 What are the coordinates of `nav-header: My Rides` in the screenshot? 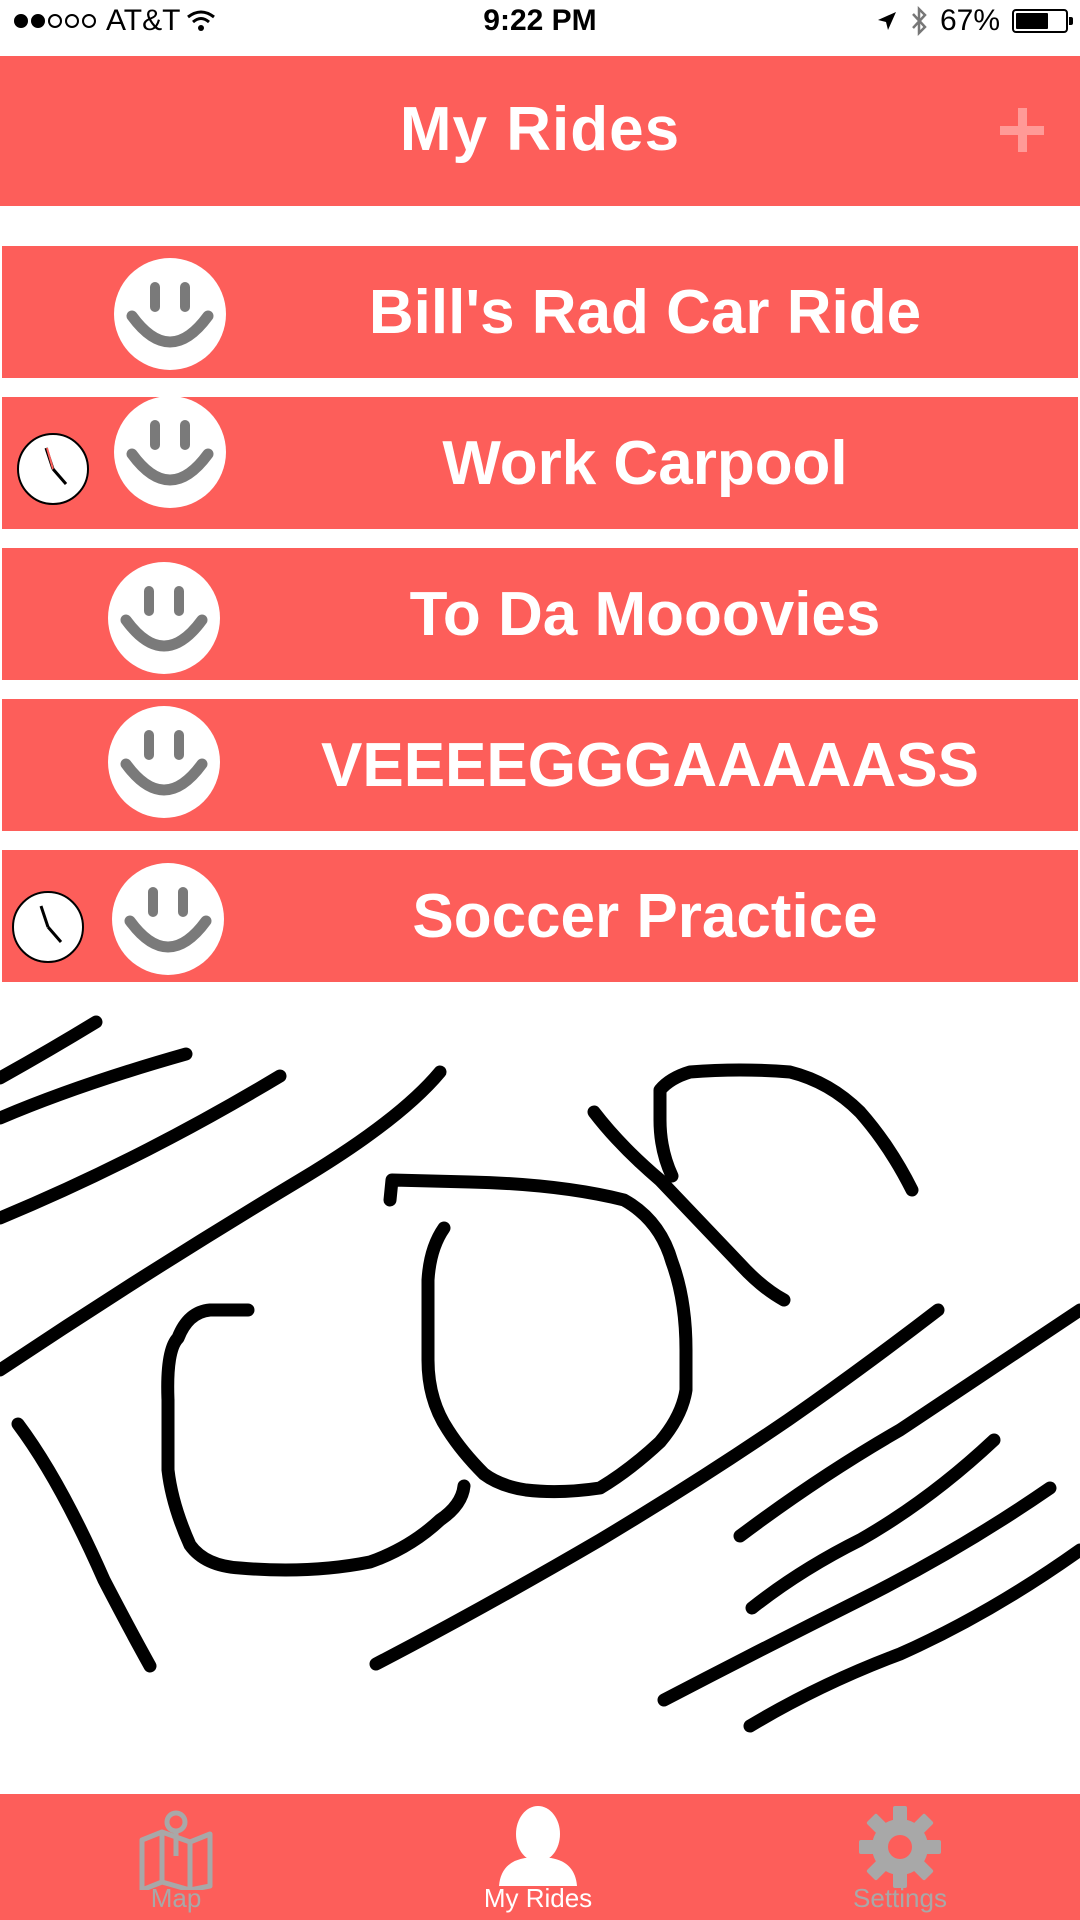 It's located at (540, 131).